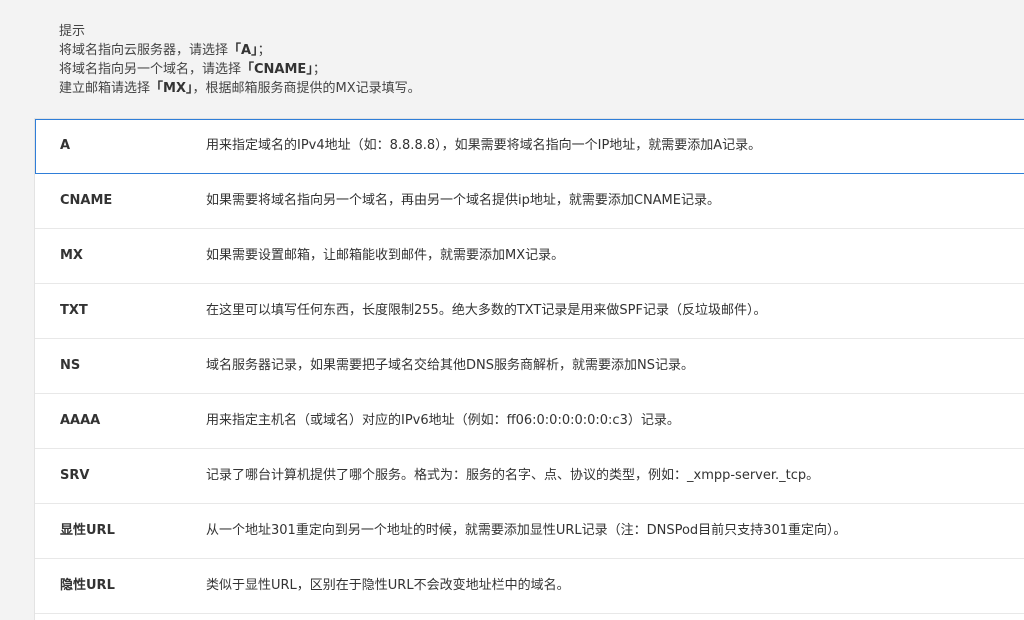 This screenshot has height=620, width=1024. What do you see at coordinates (72, 31) in the screenshot?
I see `tip-title: 提示` at bounding box center [72, 31].